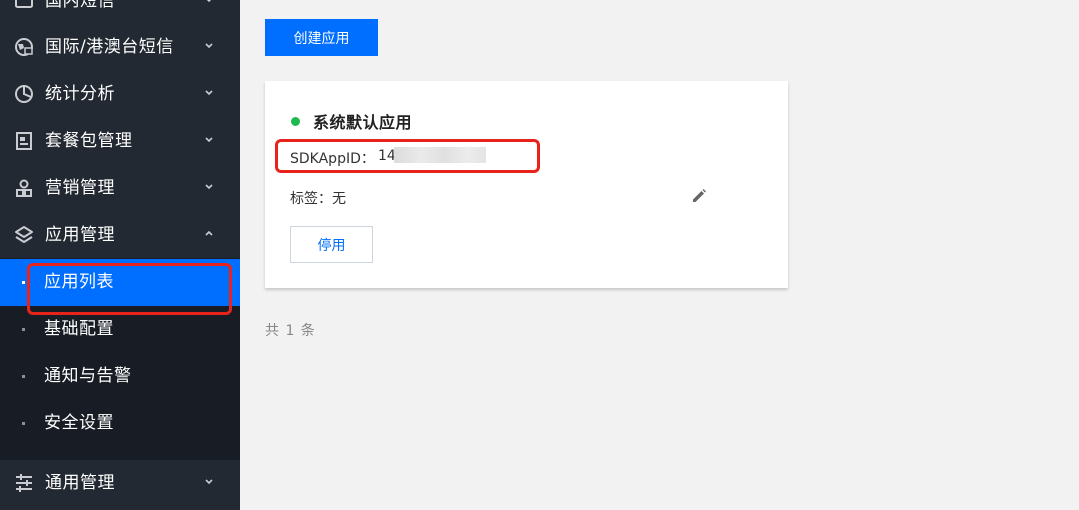 The height and width of the screenshot is (510, 1079). What do you see at coordinates (120, 282) in the screenshot?
I see `sidebar-subitem-app-list: 应用列表` at bounding box center [120, 282].